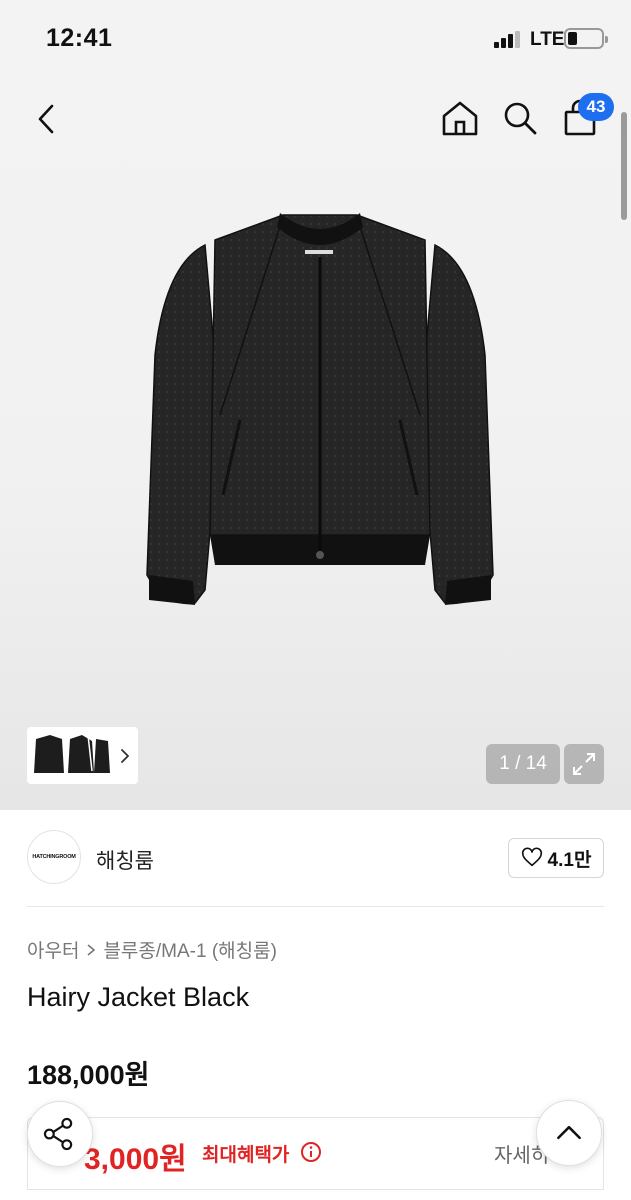  Describe the element at coordinates (523, 764) in the screenshot. I see `page-counter: 1 / 14` at that location.